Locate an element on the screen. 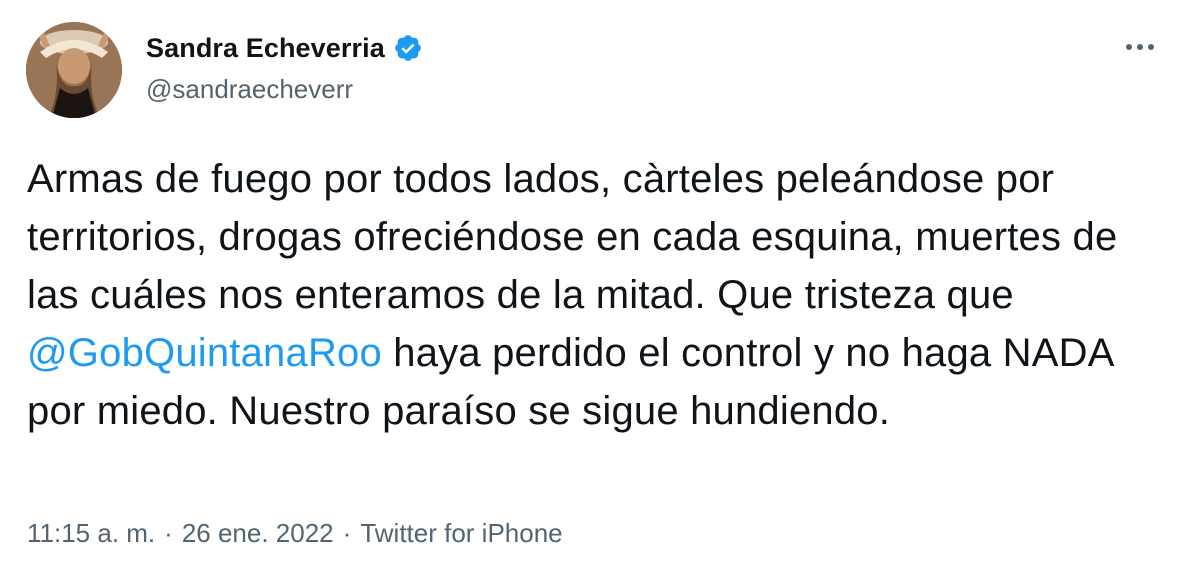  avatar-image is located at coordinates (74, 70).